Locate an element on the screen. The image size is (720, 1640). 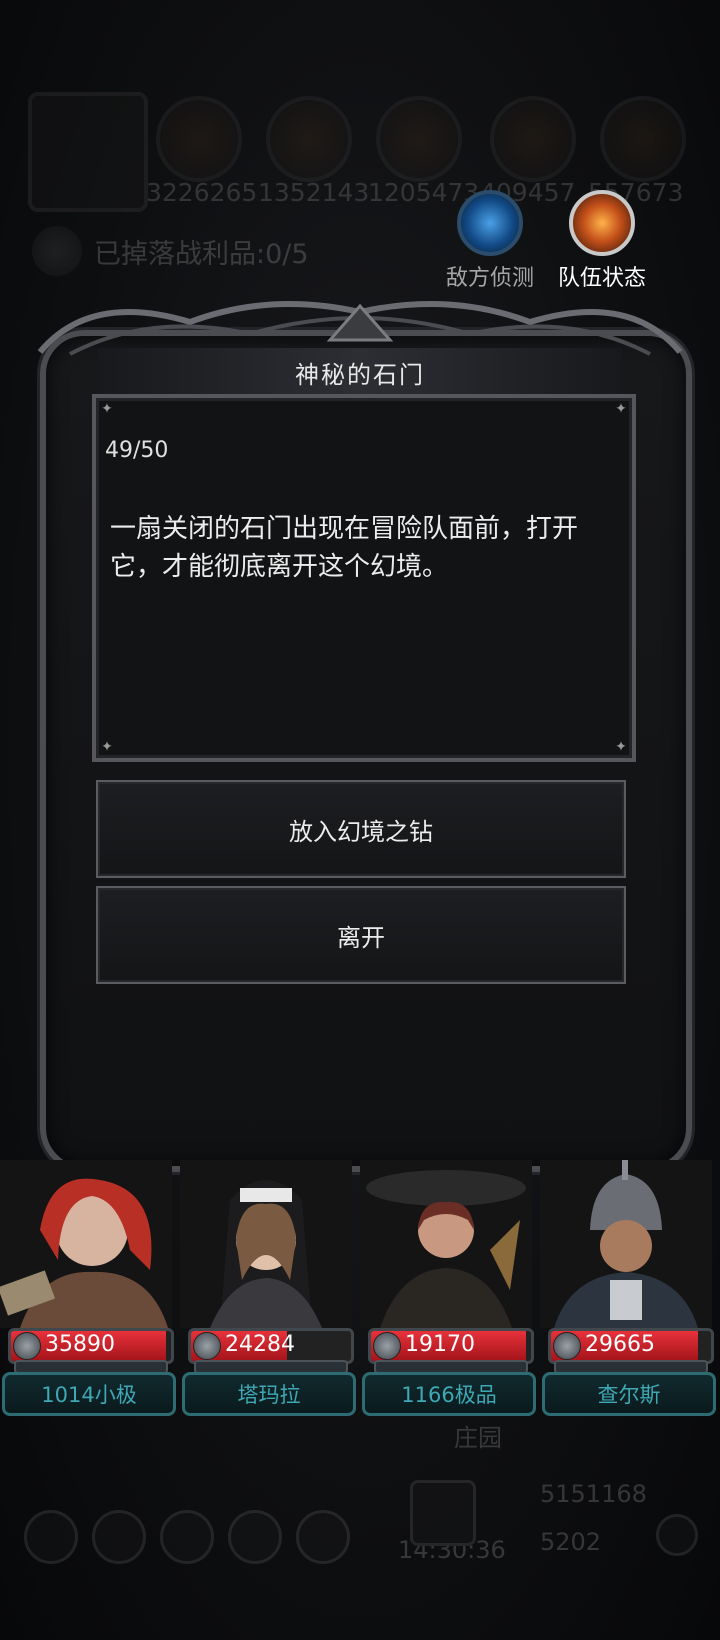
party-member-3: 19170 1166极品 is located at coordinates (448, 1288).